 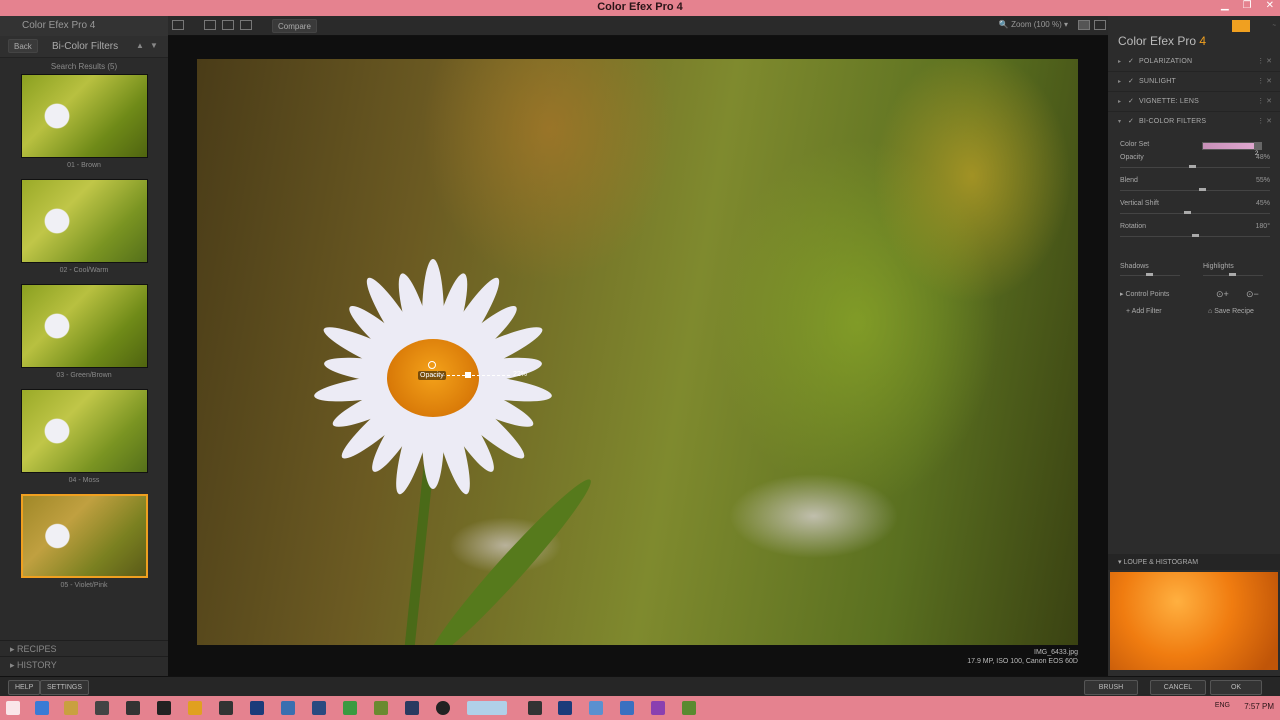 What do you see at coordinates (195, 708) in the screenshot?
I see `chrome-icon` at bounding box center [195, 708].